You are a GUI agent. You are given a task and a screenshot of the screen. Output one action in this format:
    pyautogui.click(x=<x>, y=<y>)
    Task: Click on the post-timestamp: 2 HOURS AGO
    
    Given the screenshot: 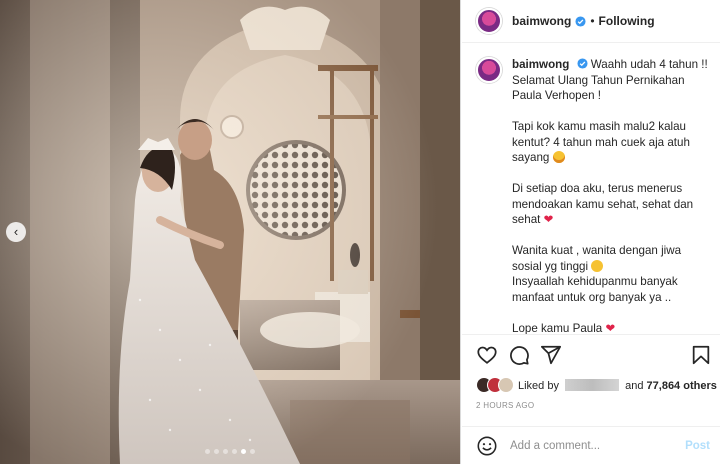 What is the action you would take?
    pyautogui.click(x=591, y=405)
    